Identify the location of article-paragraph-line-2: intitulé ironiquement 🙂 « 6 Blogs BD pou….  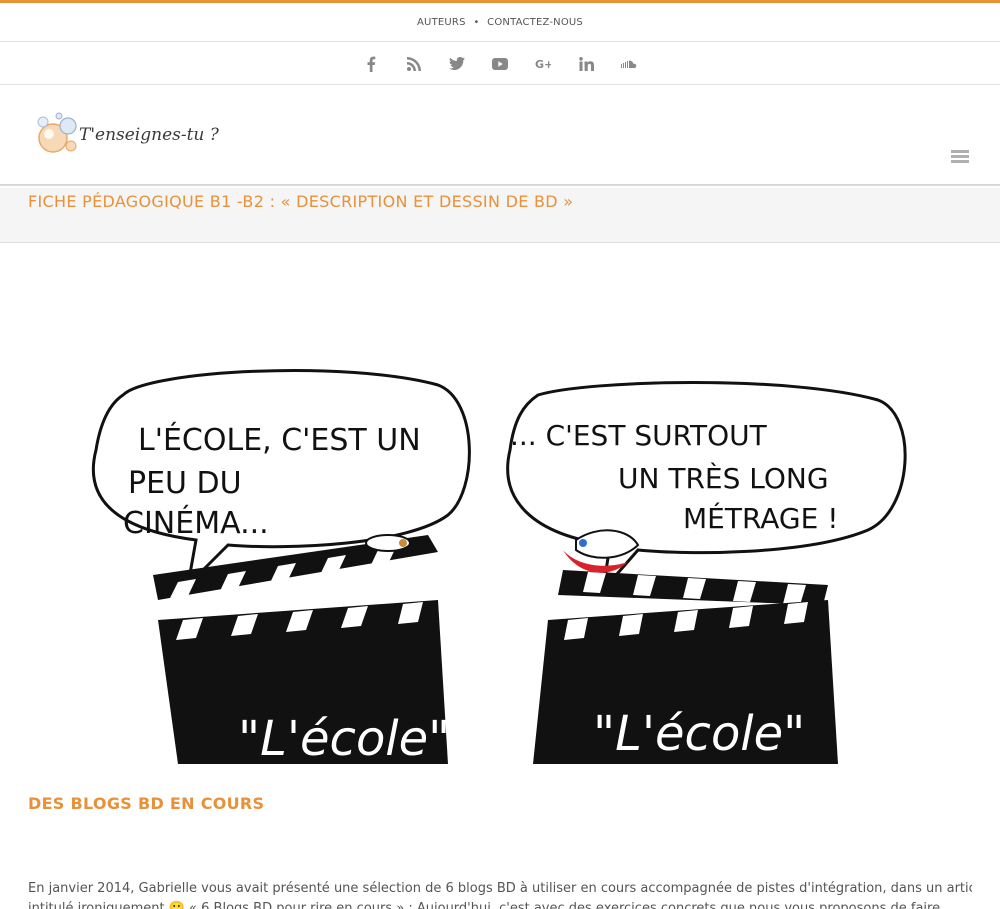
(484, 905).